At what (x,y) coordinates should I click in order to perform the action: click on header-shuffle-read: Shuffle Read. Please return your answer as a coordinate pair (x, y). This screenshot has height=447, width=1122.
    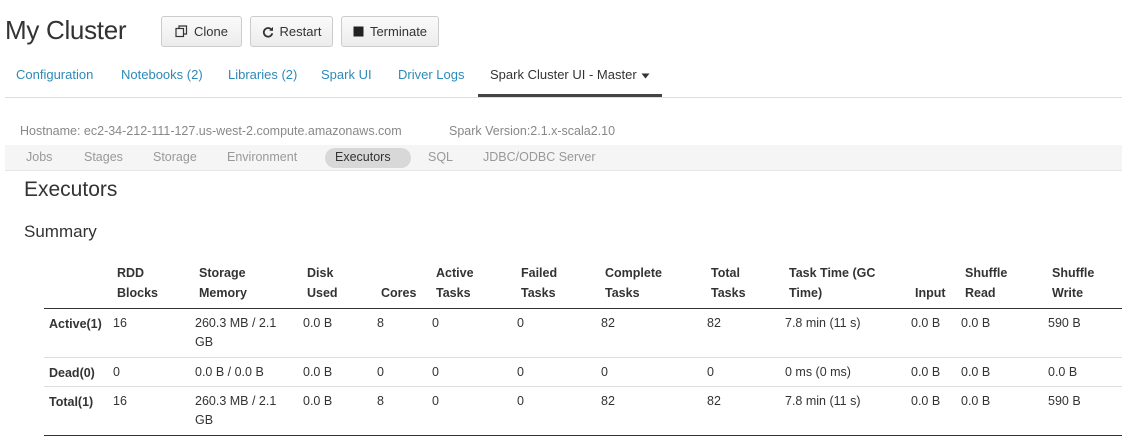
    Looking at the image, I should click on (986, 283).